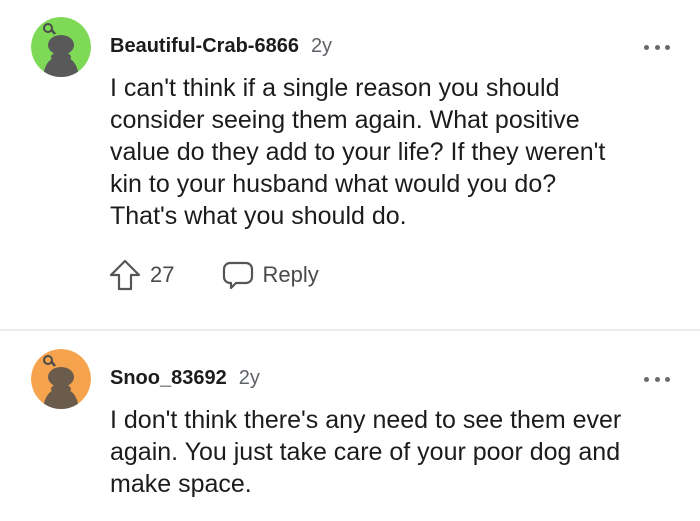 This screenshot has width=700, height=521. I want to click on upvote-count: 27, so click(162, 274).